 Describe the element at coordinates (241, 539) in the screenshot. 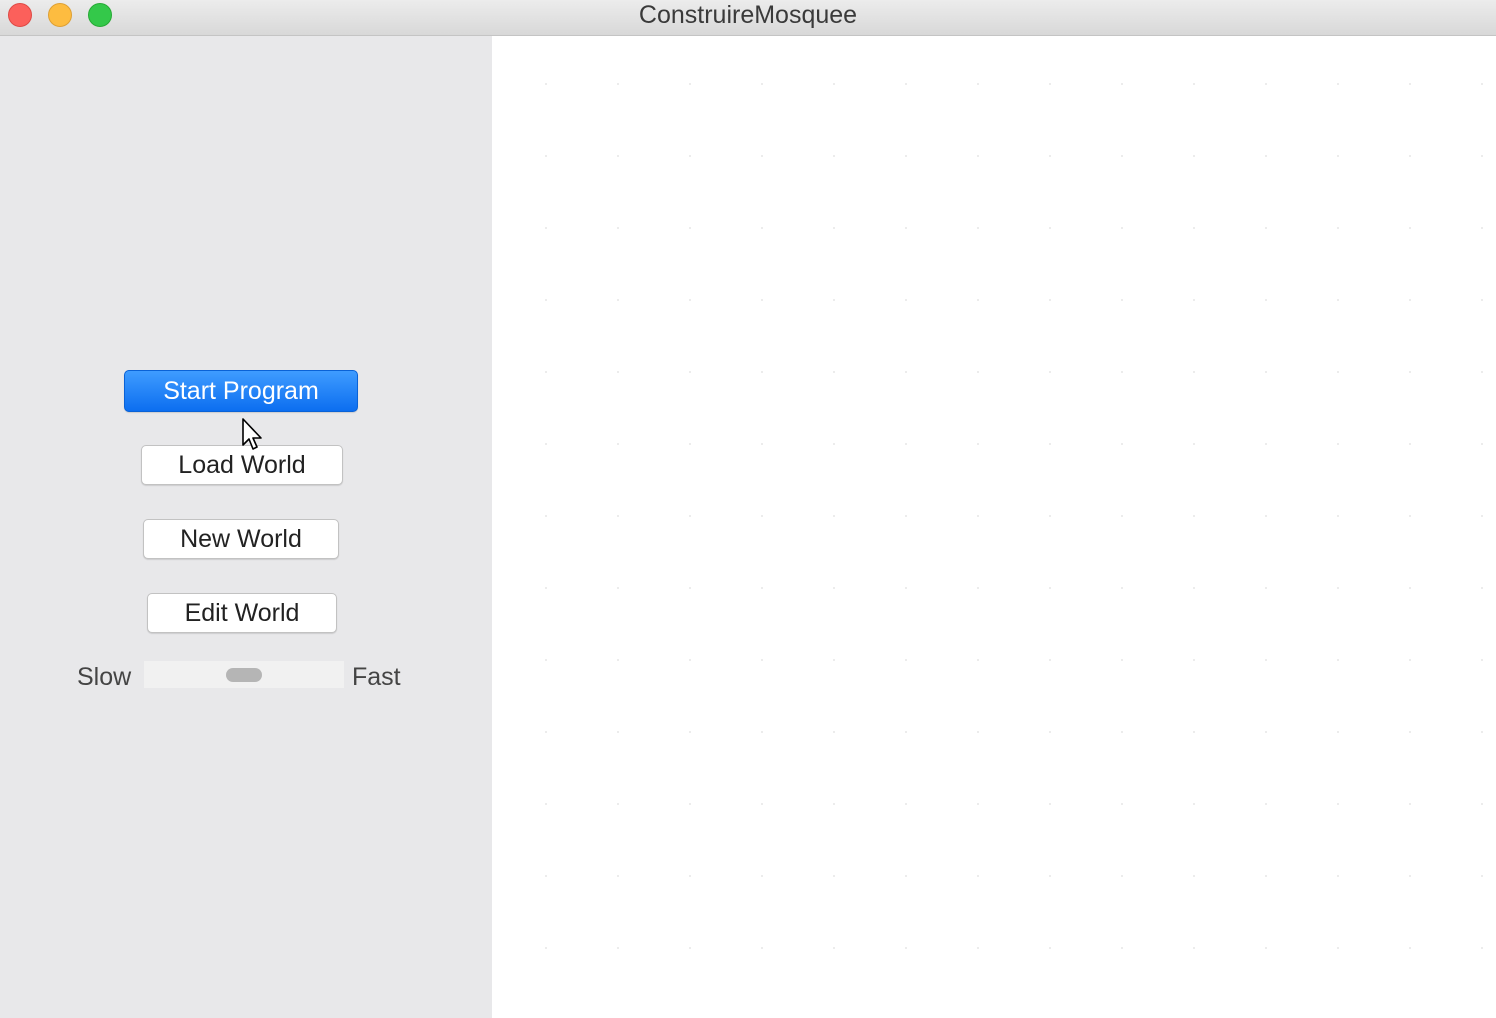

I see `new-world-button: New World` at that location.